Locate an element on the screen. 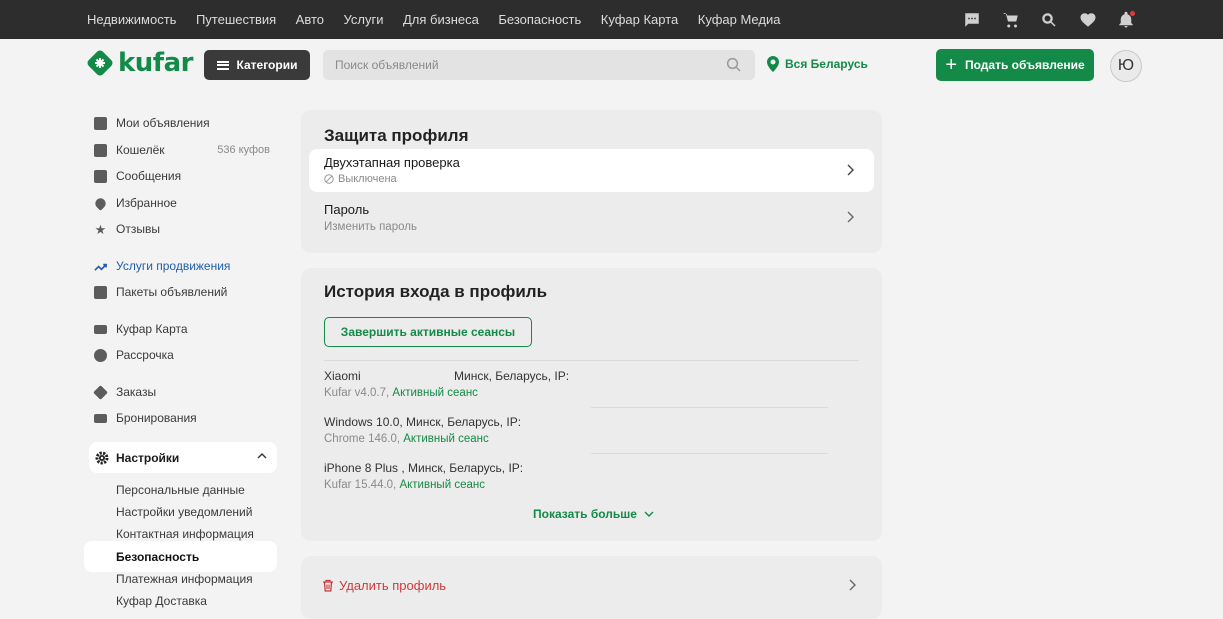 The image size is (1223, 619). kufar-logo: kufar is located at coordinates (139, 63).